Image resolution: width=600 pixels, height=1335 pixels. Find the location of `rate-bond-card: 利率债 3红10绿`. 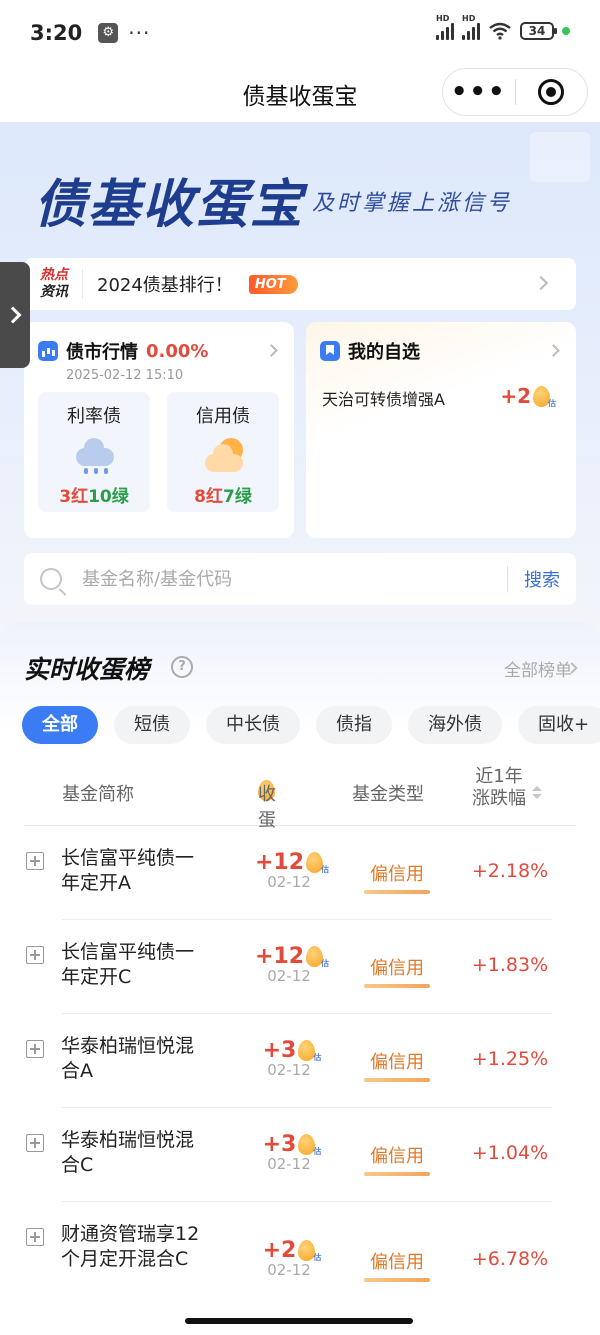

rate-bond-card: 利率债 3红10绿 is located at coordinates (94, 452).